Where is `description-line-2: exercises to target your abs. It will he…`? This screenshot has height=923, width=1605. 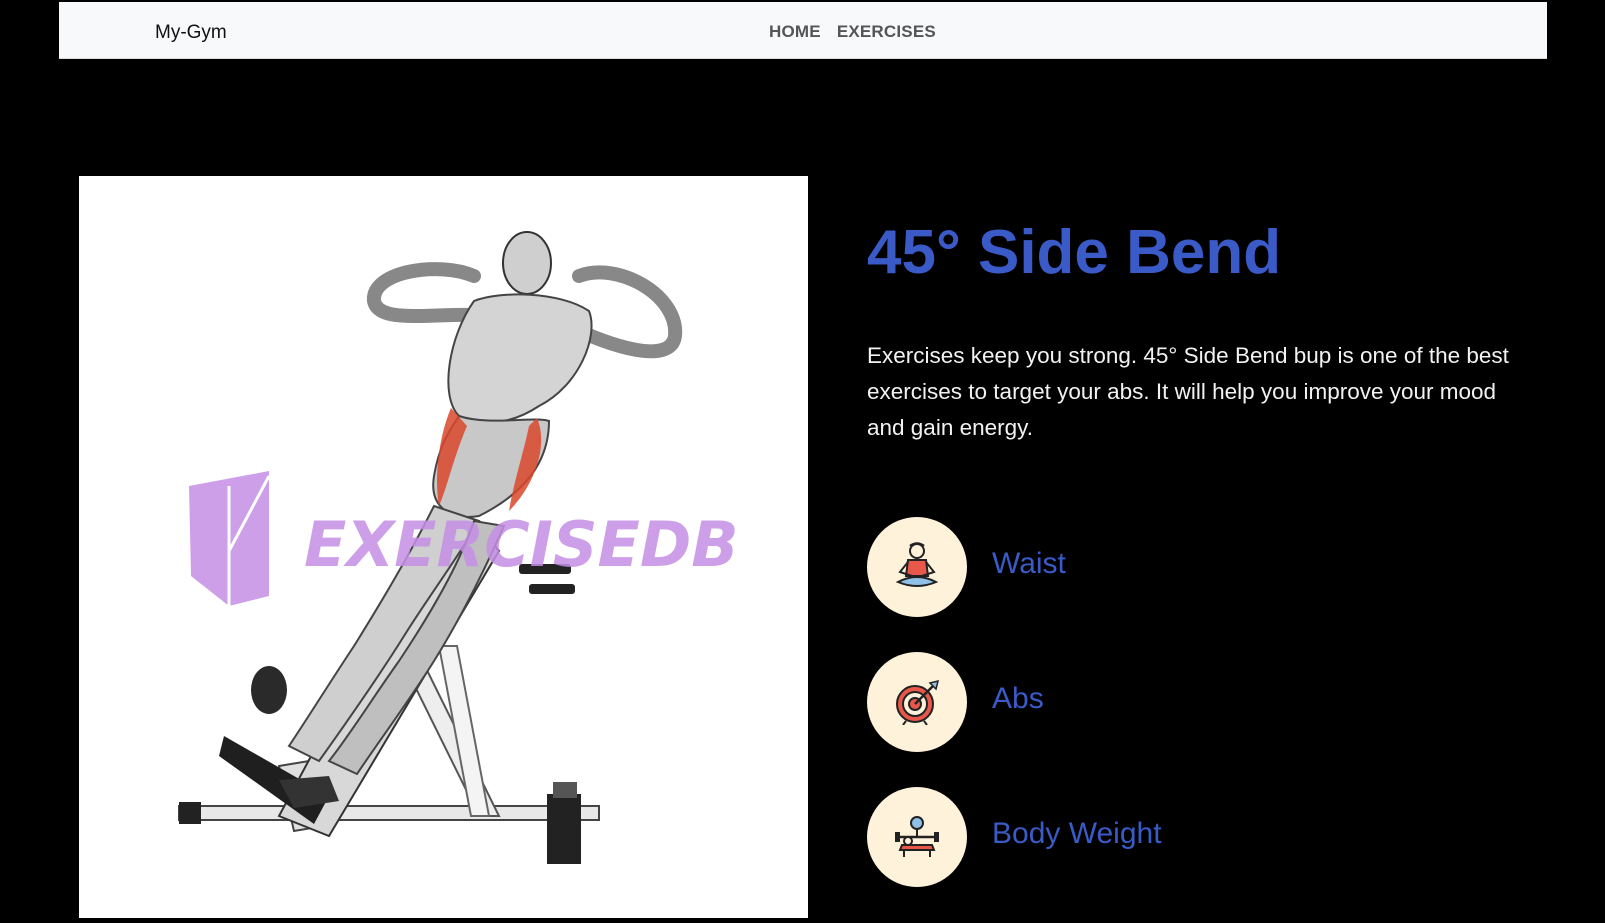
description-line-2: exercises to target your abs. It will he… is located at coordinates (1182, 409).